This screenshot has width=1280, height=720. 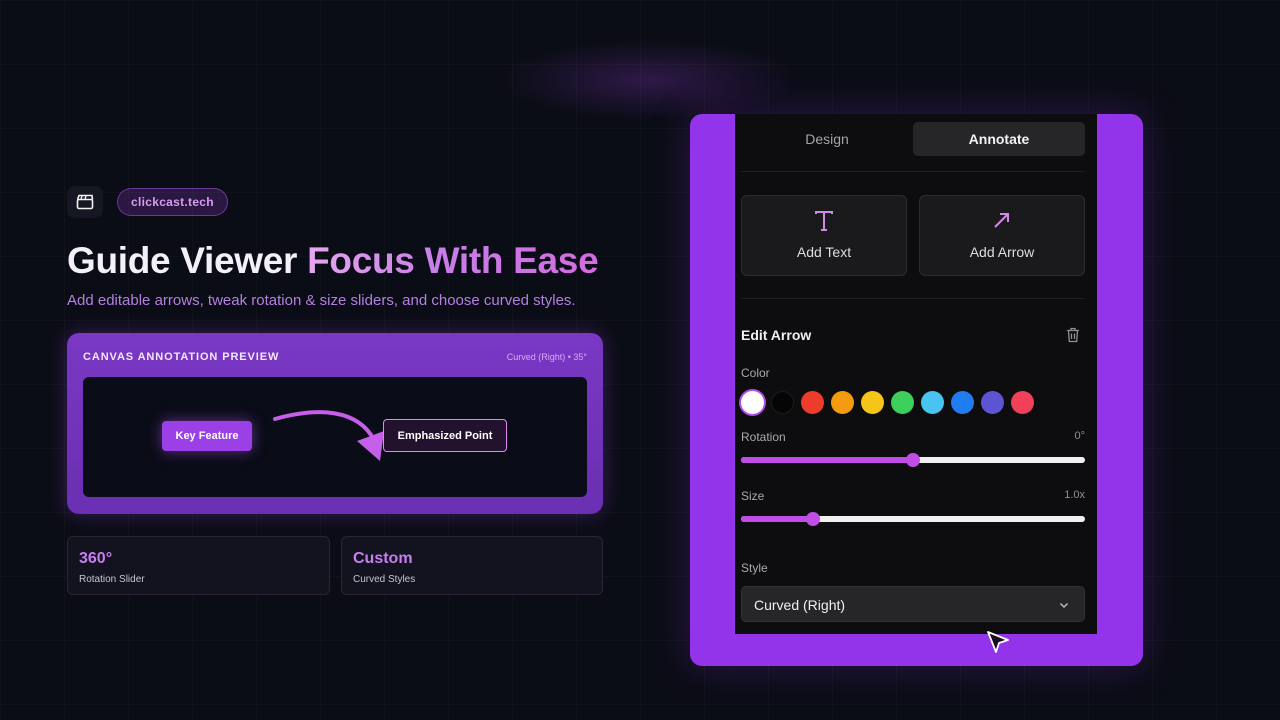 What do you see at coordinates (913, 519) in the screenshot?
I see `size-slider` at bounding box center [913, 519].